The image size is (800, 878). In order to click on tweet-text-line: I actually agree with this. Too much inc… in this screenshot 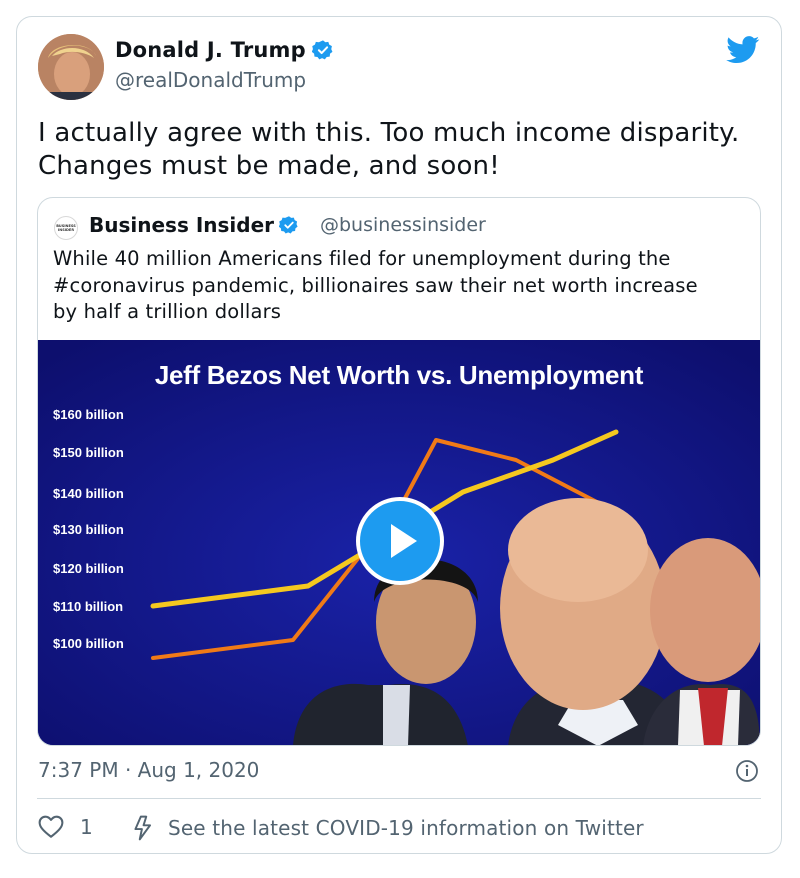, I will do `click(389, 133)`.